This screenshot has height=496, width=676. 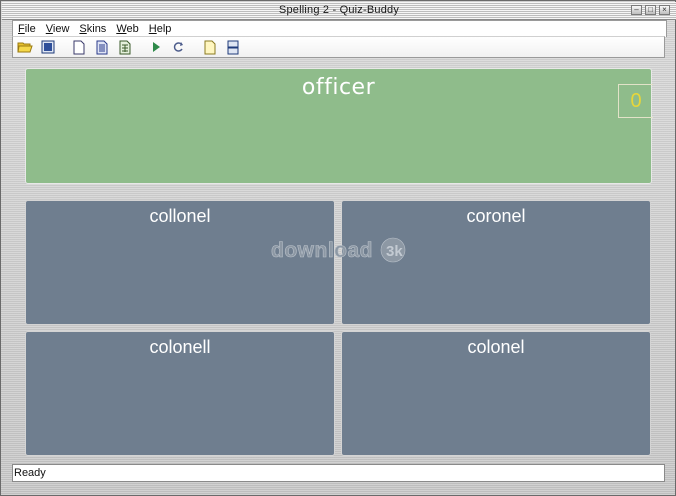 I want to click on status-text: Ready, so click(x=30, y=473).